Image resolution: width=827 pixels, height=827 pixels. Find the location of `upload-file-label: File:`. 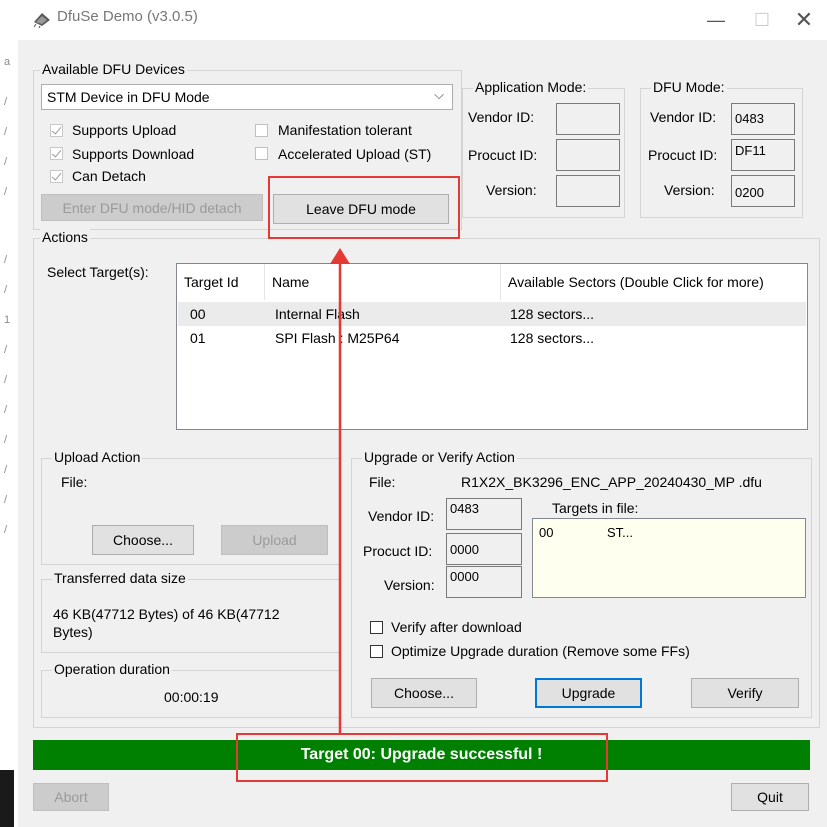

upload-file-label: File: is located at coordinates (74, 482).